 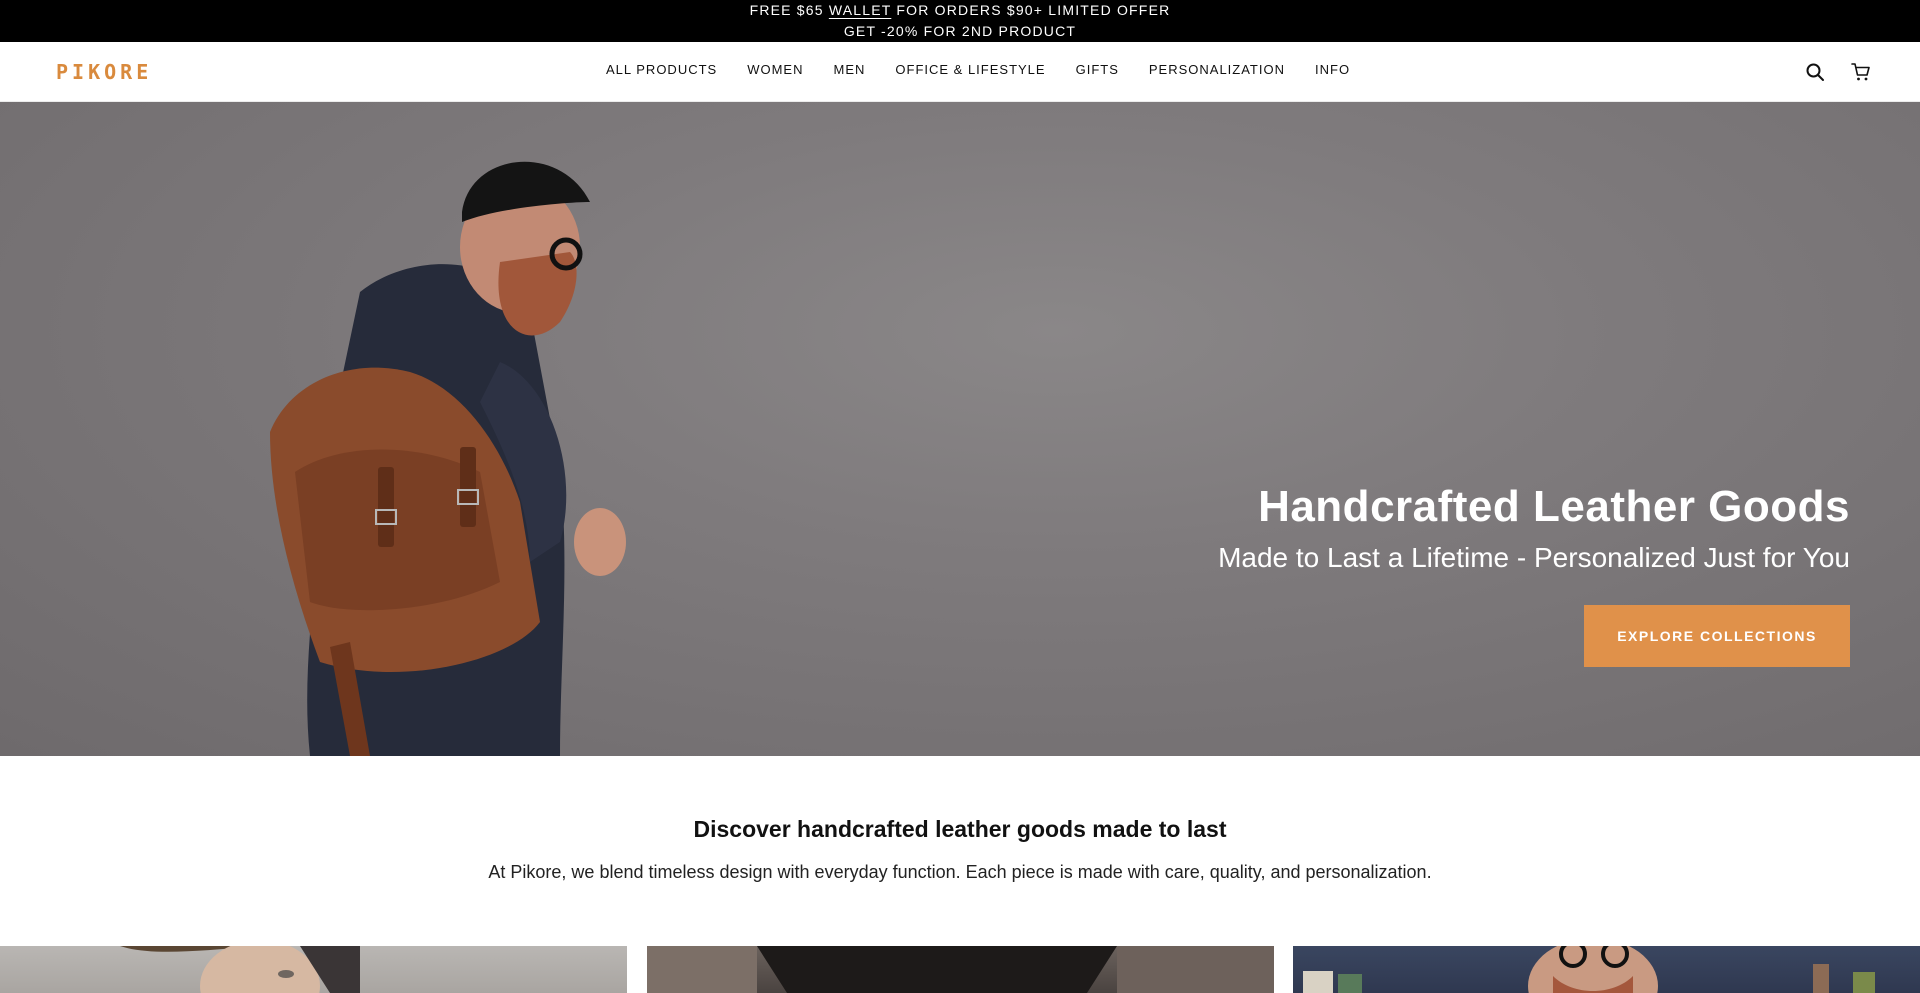 What do you see at coordinates (661, 69) in the screenshot?
I see `nav-item-all-products: ALL PRODUCTS` at bounding box center [661, 69].